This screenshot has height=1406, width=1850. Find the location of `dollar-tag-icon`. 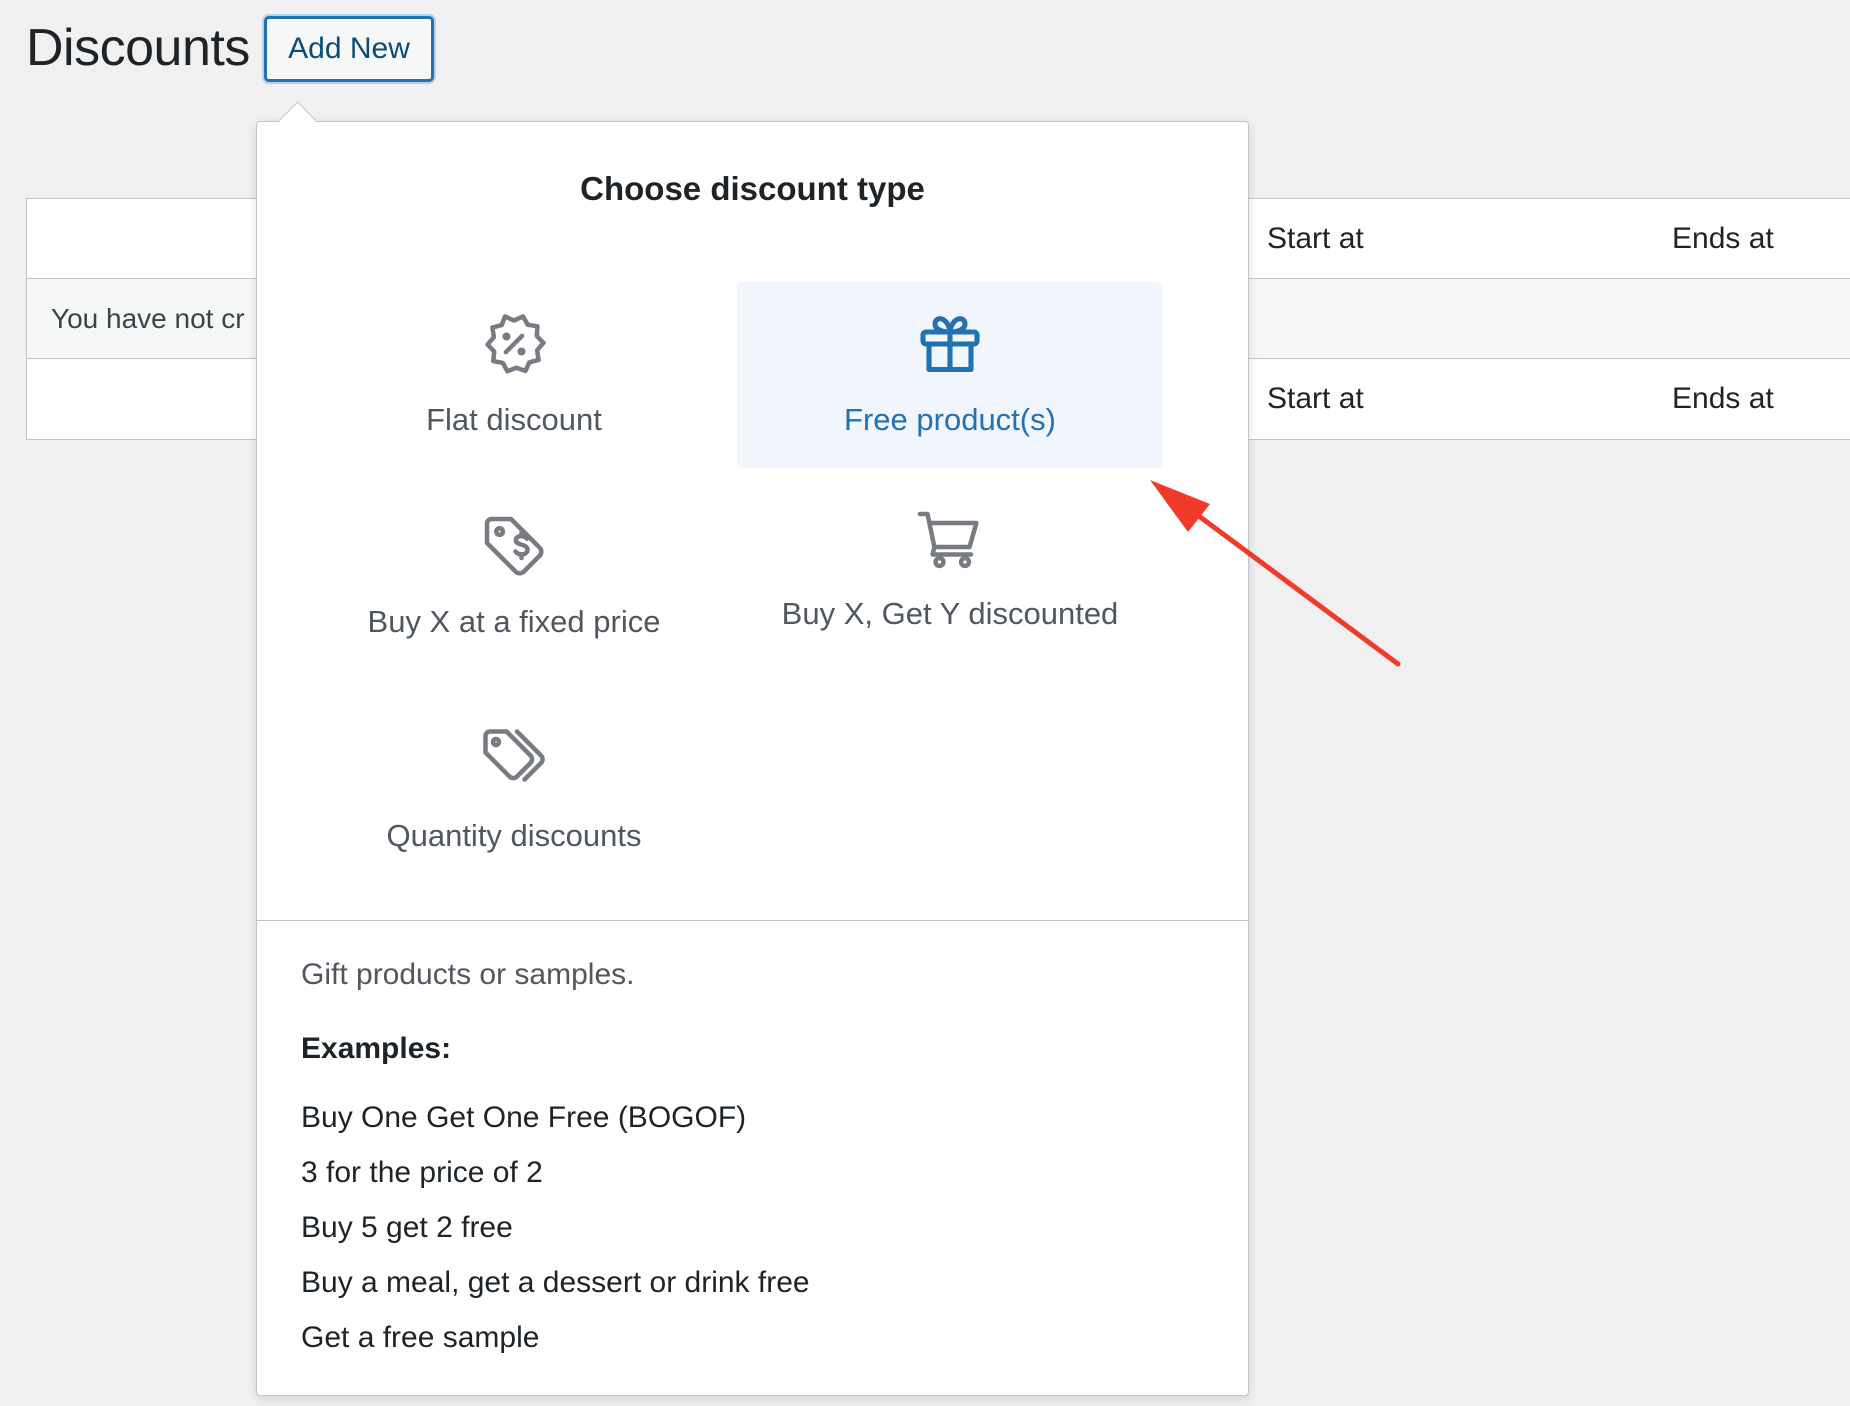

dollar-tag-icon is located at coordinates (514, 546).